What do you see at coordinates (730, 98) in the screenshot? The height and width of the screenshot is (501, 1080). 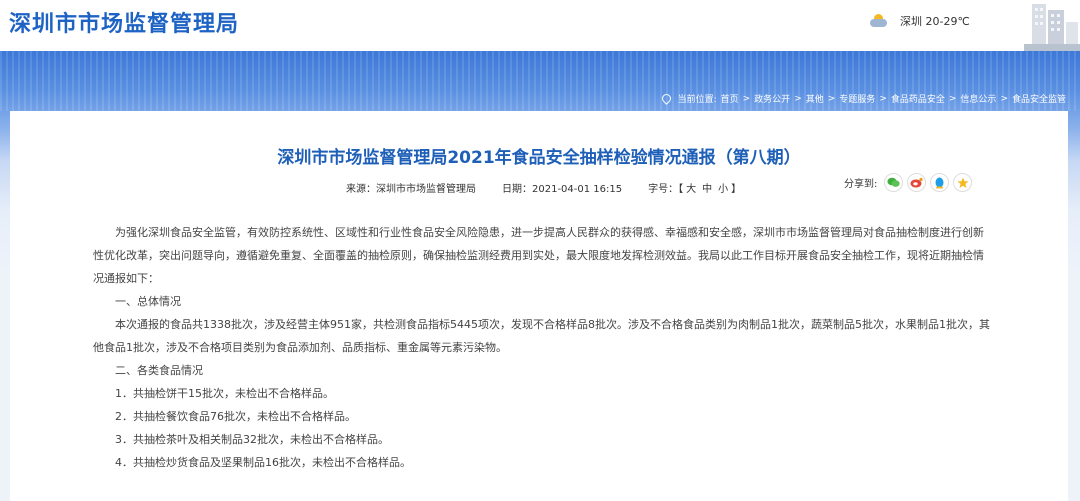 I see `breadcrumb-item-home: 首页` at bounding box center [730, 98].